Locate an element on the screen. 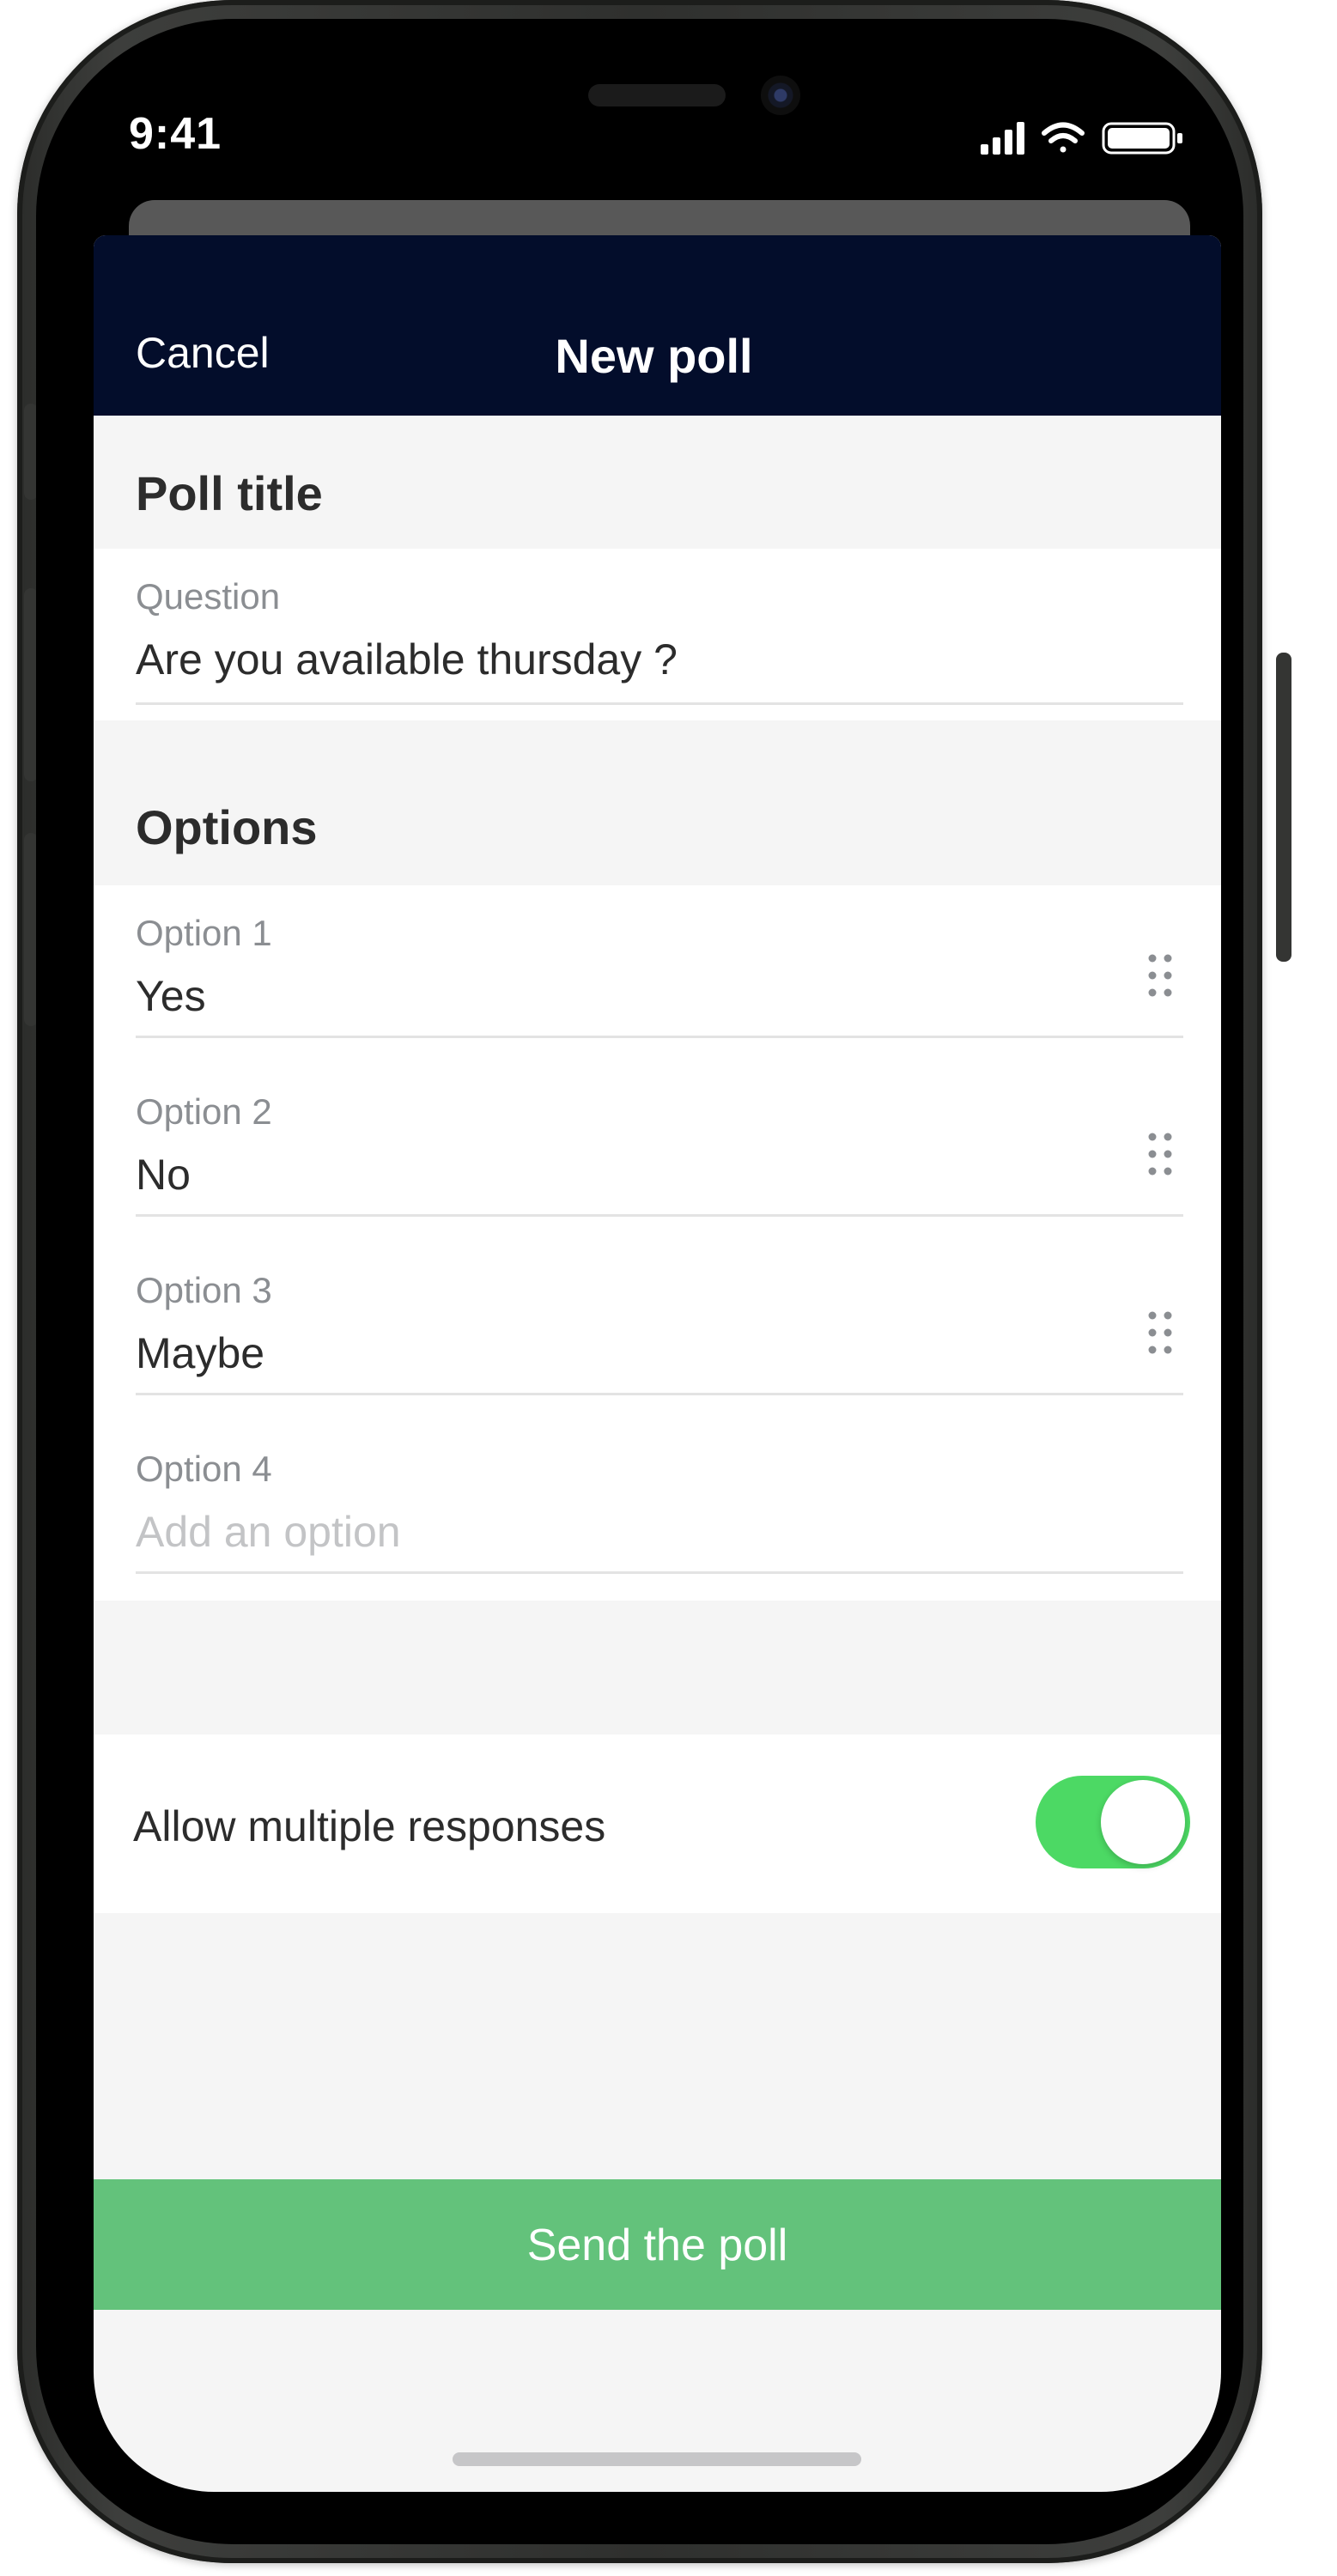 The height and width of the screenshot is (2576, 1337). poll-title-heading: Poll title is located at coordinates (230, 493).